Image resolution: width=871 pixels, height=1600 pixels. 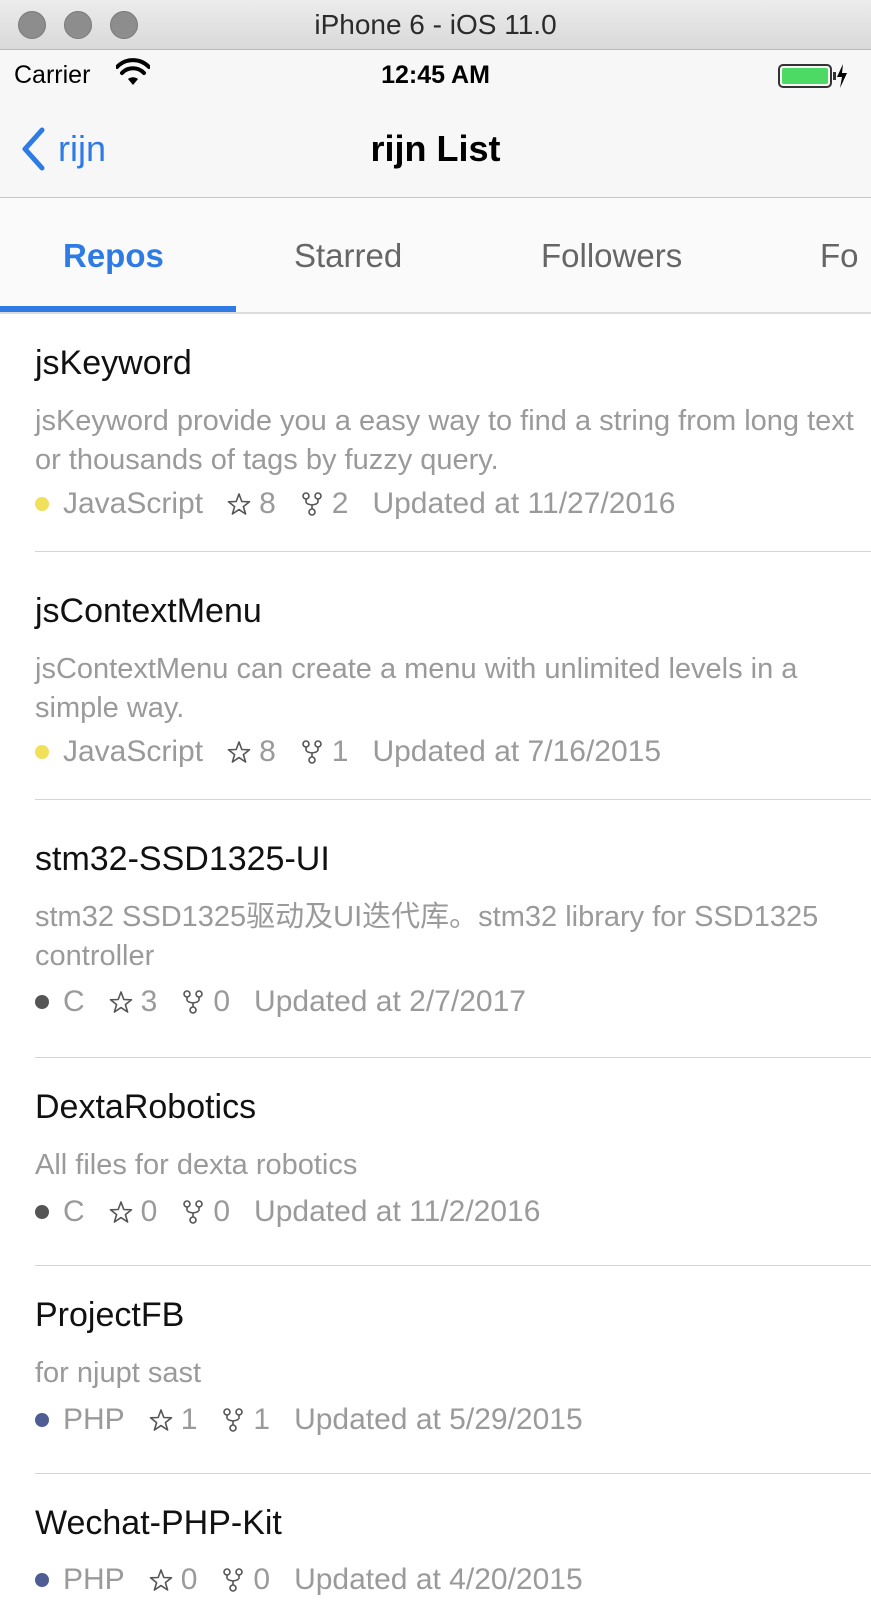 What do you see at coordinates (118, 309) in the screenshot?
I see `active-tab-indicator` at bounding box center [118, 309].